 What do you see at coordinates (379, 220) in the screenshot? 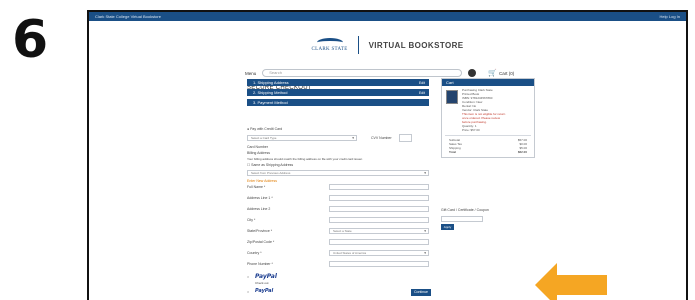
I see `city-field` at bounding box center [379, 220].